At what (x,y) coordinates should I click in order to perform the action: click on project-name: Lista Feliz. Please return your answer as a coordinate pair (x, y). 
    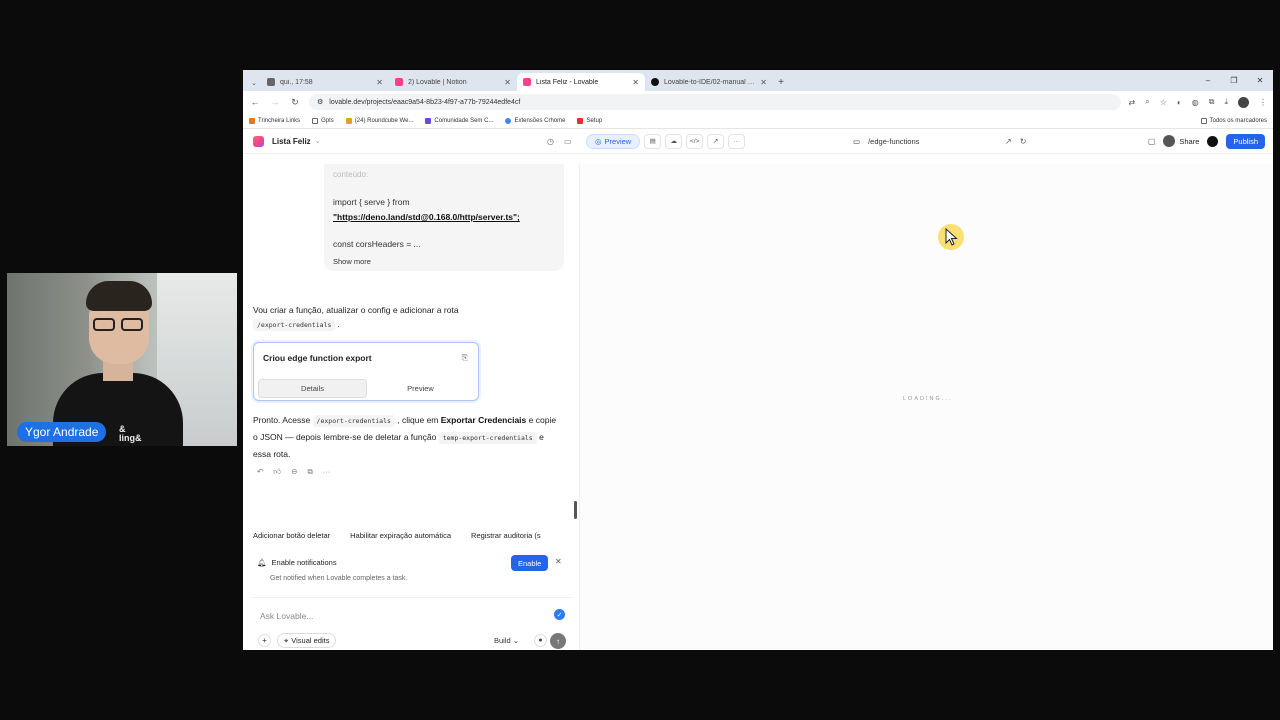
    Looking at the image, I should click on (291, 141).